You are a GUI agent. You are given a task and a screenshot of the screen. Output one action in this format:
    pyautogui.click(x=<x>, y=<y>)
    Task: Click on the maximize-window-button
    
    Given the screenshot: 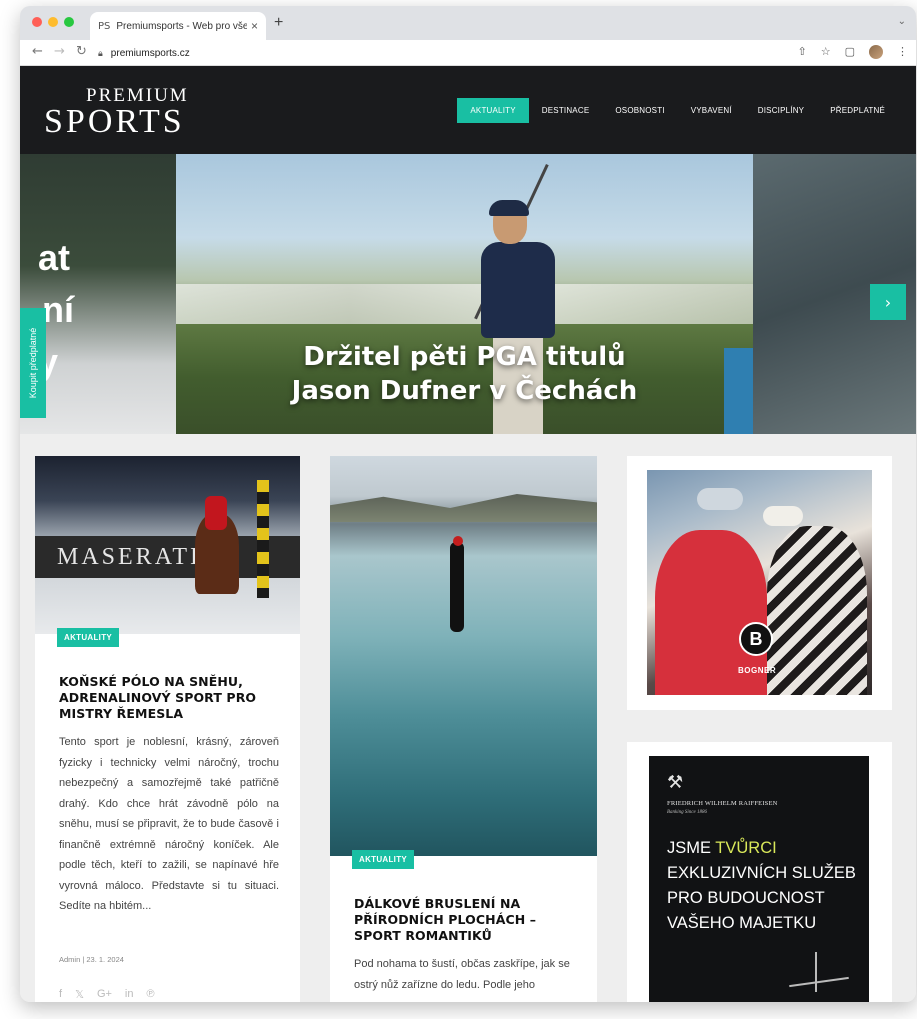 What is the action you would take?
    pyautogui.click(x=69, y=22)
    